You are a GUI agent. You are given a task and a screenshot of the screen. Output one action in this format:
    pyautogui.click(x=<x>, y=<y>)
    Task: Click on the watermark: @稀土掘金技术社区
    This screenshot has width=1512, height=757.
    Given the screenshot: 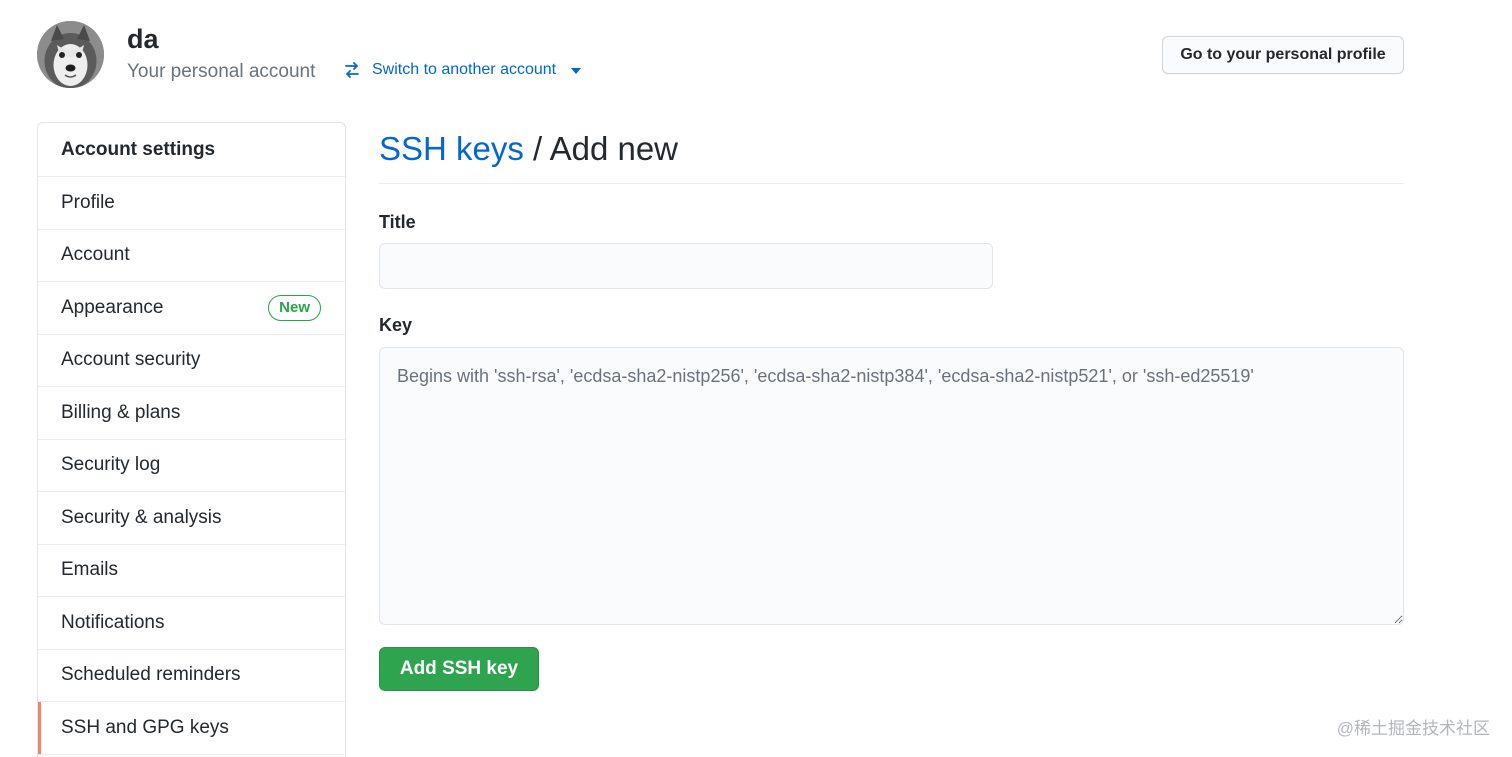 What is the action you would take?
    pyautogui.click(x=1413, y=728)
    